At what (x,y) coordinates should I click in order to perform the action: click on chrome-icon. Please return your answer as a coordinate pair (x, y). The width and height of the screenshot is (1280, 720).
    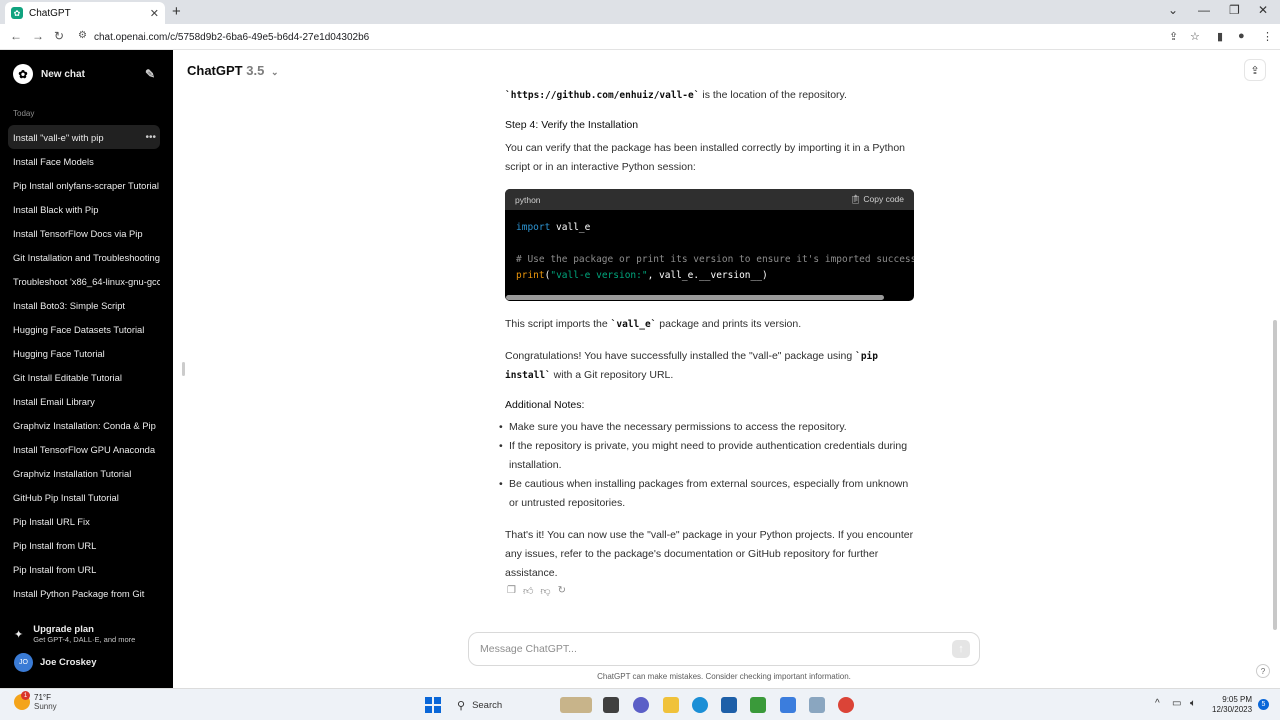
    Looking at the image, I should click on (846, 705).